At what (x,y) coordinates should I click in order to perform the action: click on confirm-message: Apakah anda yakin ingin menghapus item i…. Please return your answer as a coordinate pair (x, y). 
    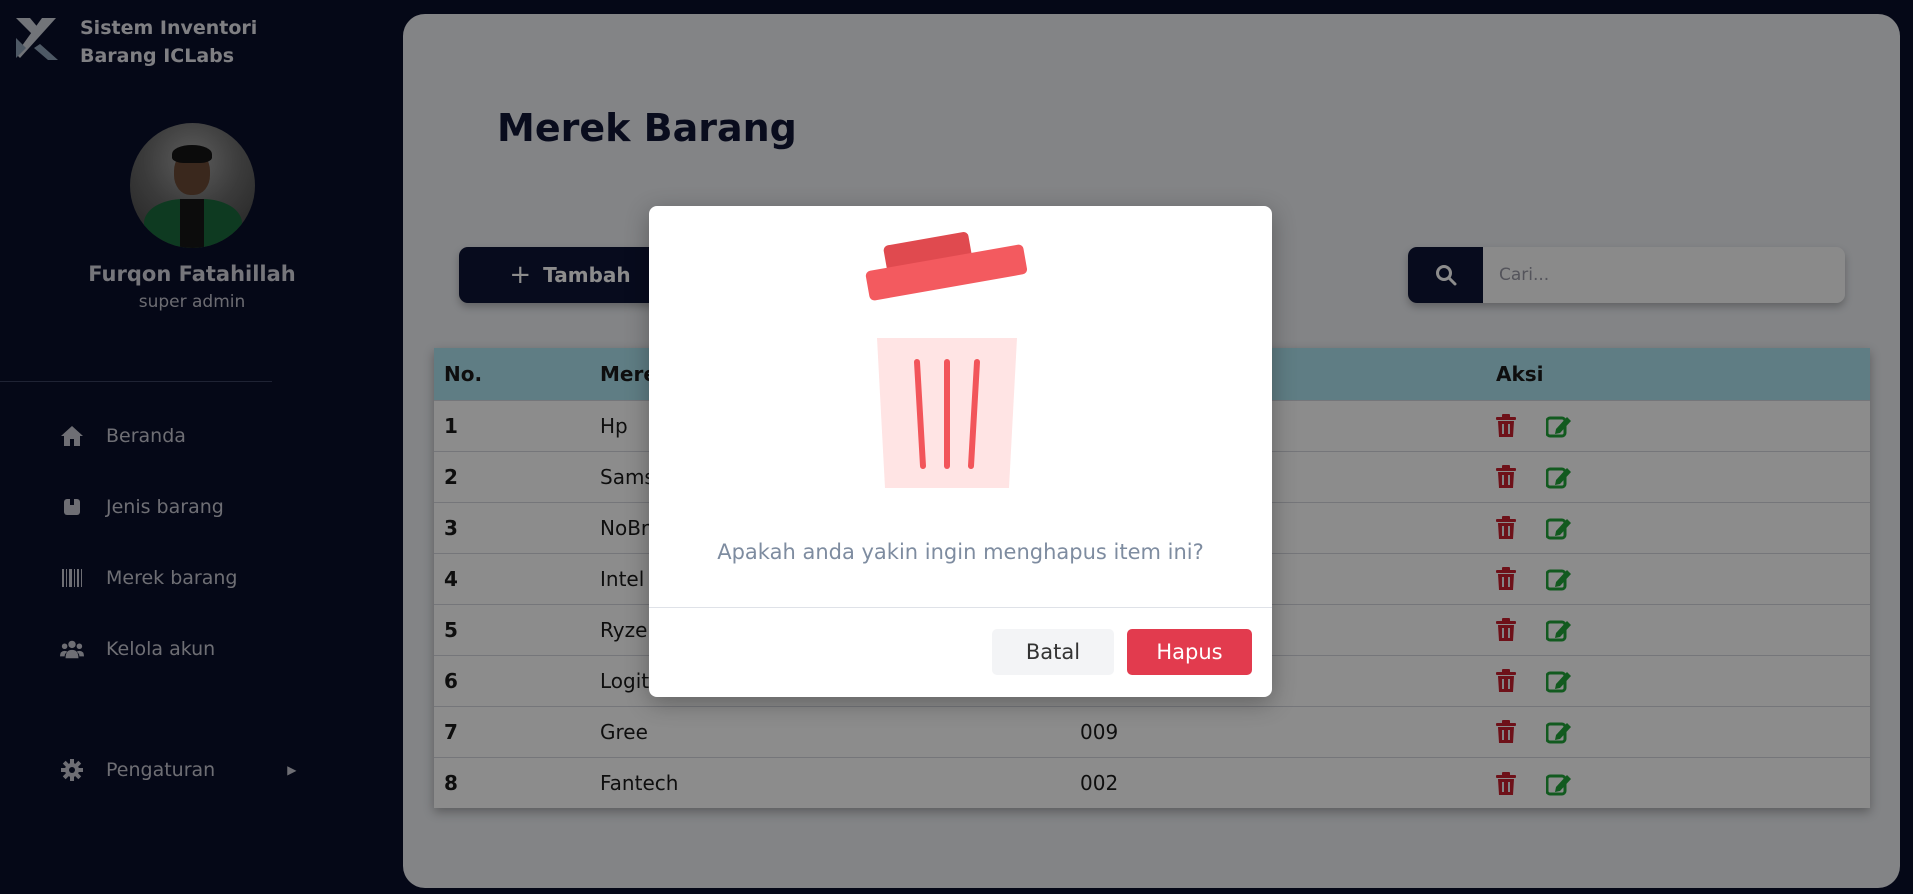
    Looking at the image, I should click on (960, 552).